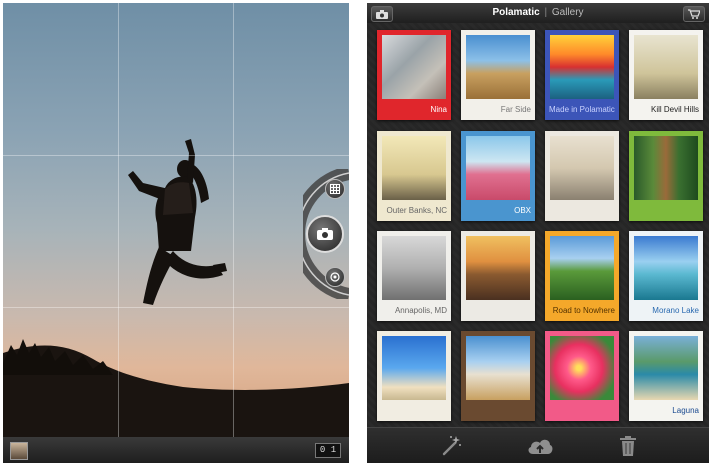  I want to click on polaroid-item: Morano Lake, so click(666, 276).